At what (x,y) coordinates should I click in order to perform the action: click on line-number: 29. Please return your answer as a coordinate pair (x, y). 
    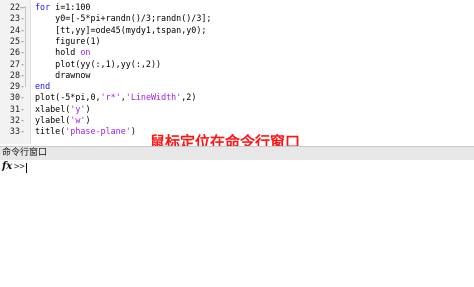
    Looking at the image, I should click on (14, 86).